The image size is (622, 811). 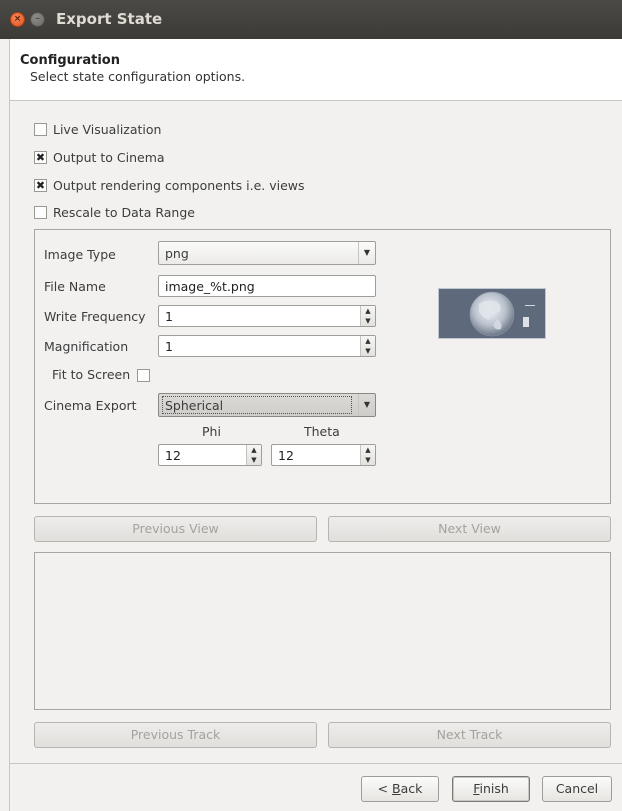 What do you see at coordinates (5, 425) in the screenshot?
I see `left-margin` at bounding box center [5, 425].